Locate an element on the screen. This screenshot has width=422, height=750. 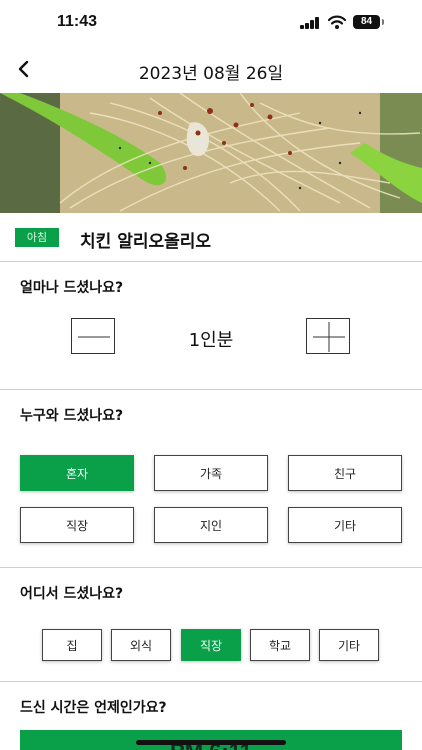
companion-option-family: 가족 is located at coordinates (211, 473).